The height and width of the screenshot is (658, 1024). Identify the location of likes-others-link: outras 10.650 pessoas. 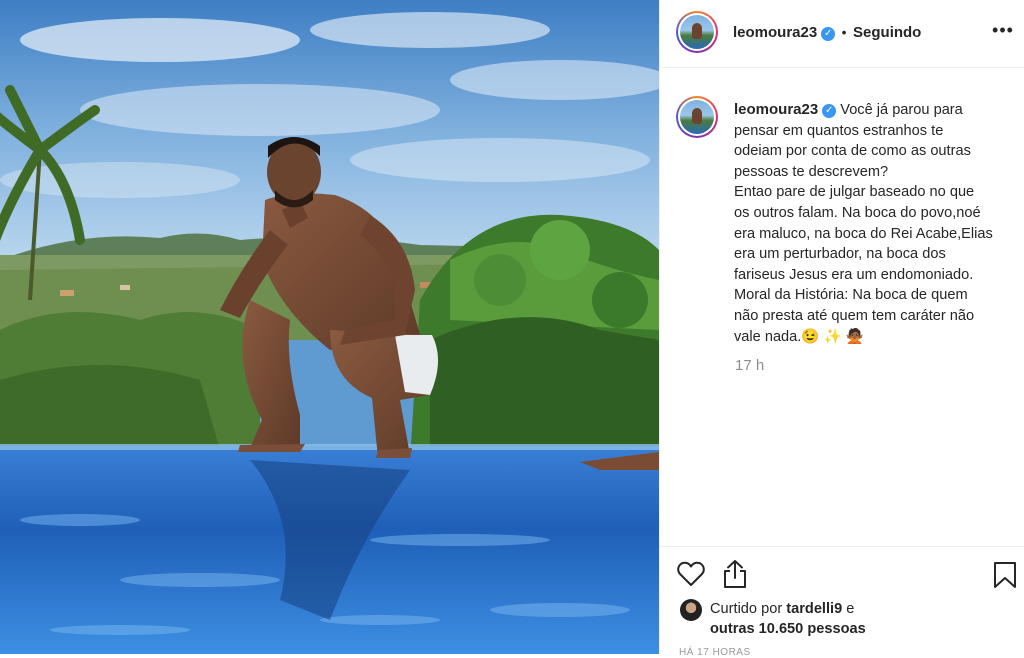
(788, 629).